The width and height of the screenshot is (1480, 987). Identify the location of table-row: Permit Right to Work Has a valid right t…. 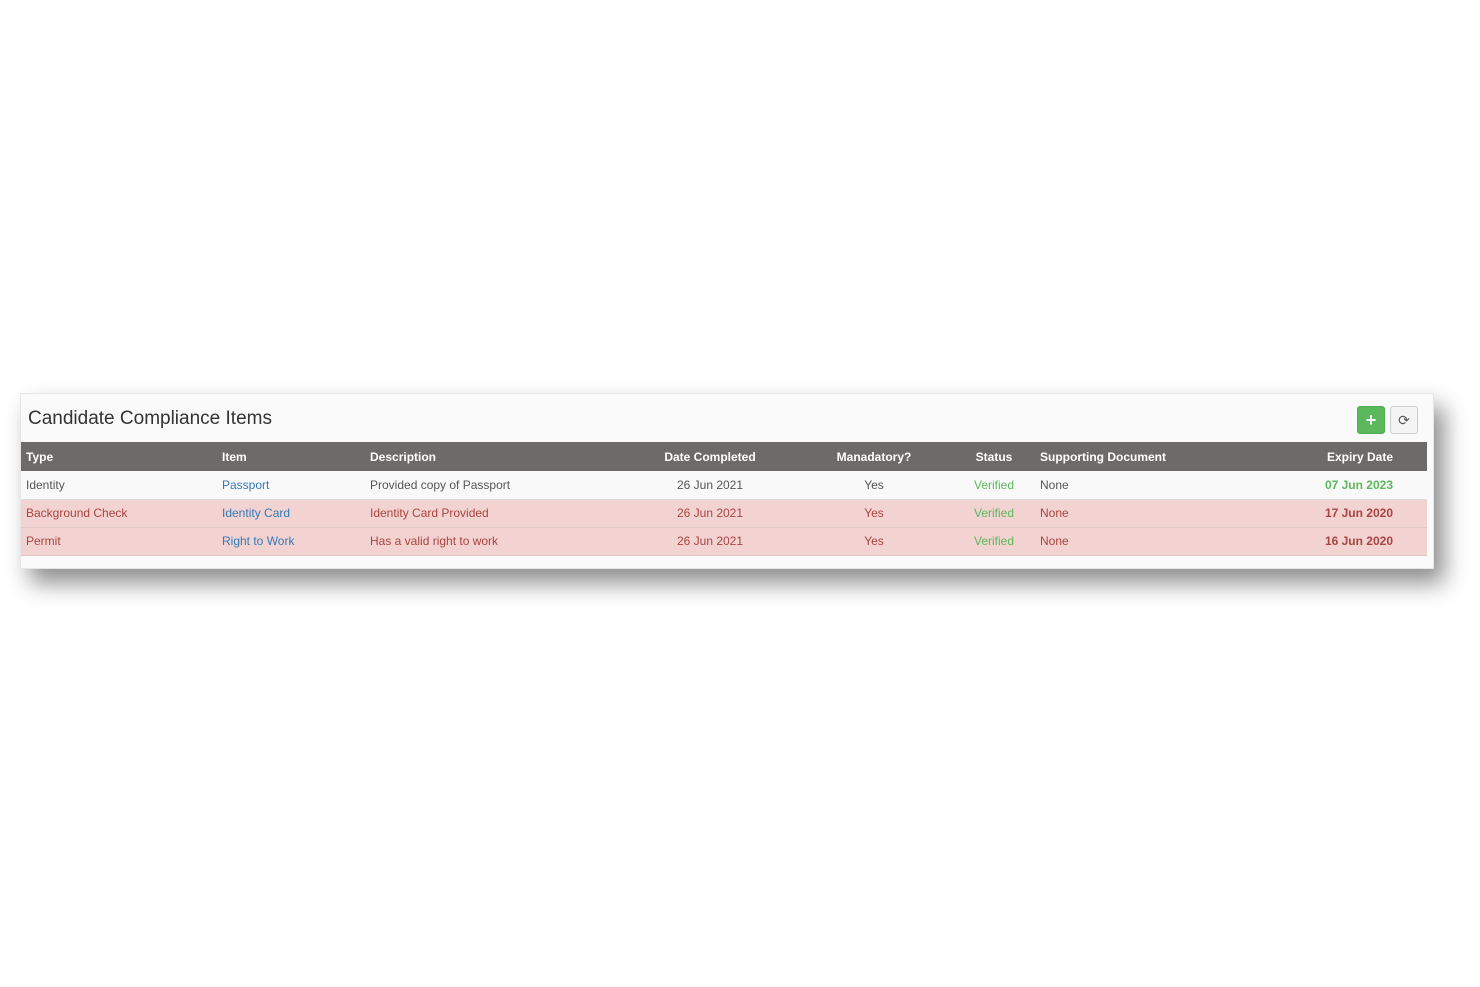
(724, 541).